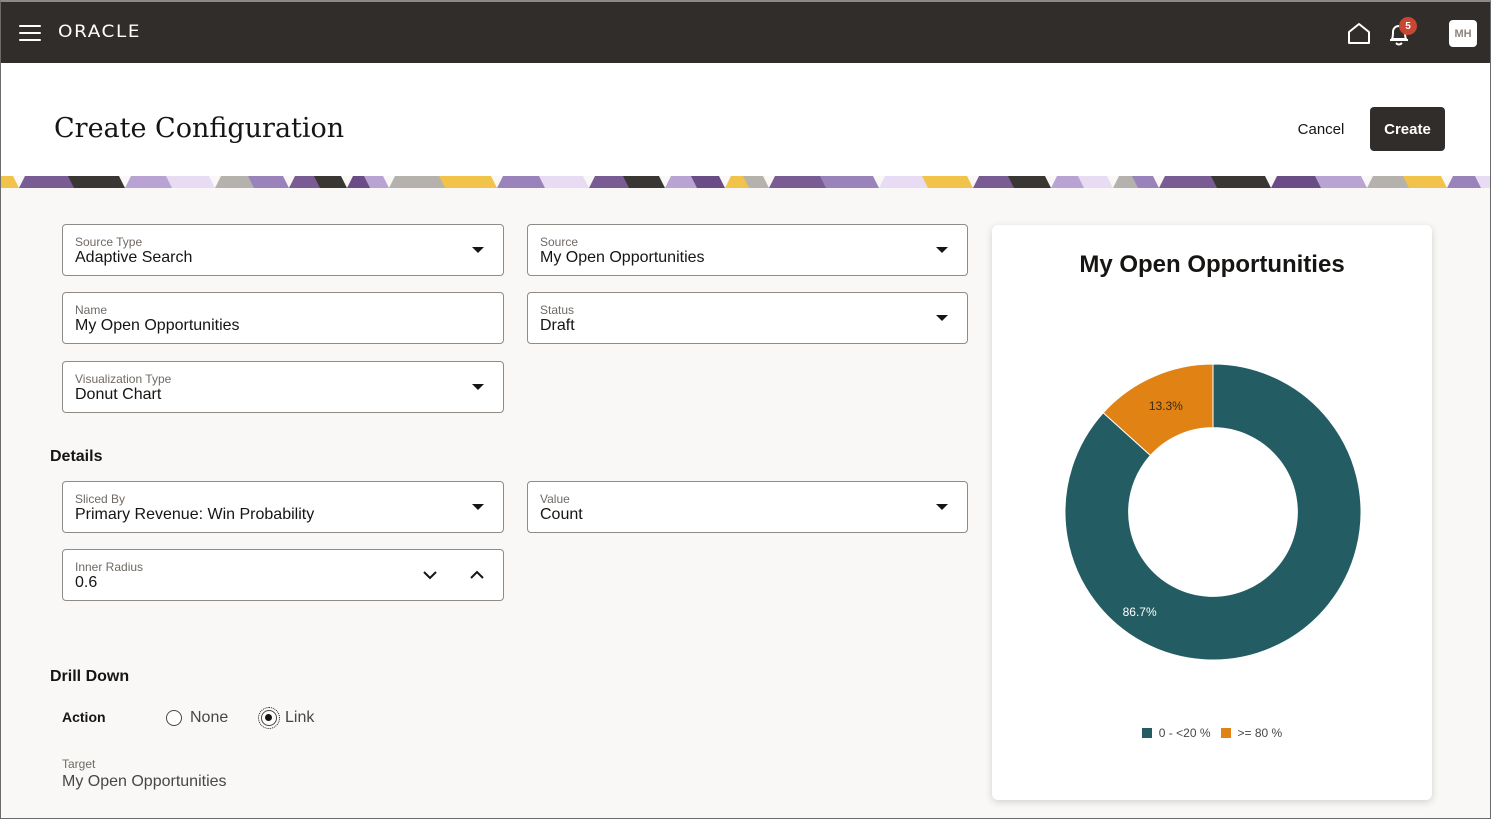 This screenshot has height=819, width=1491. What do you see at coordinates (90, 676) in the screenshot?
I see `drill-down-heading: Drill Down` at bounding box center [90, 676].